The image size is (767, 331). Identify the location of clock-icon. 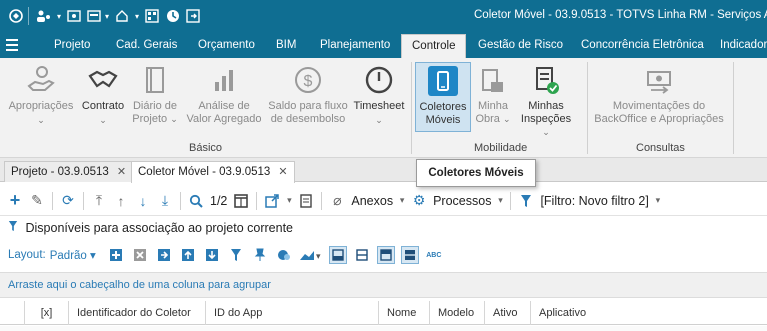
(379, 80).